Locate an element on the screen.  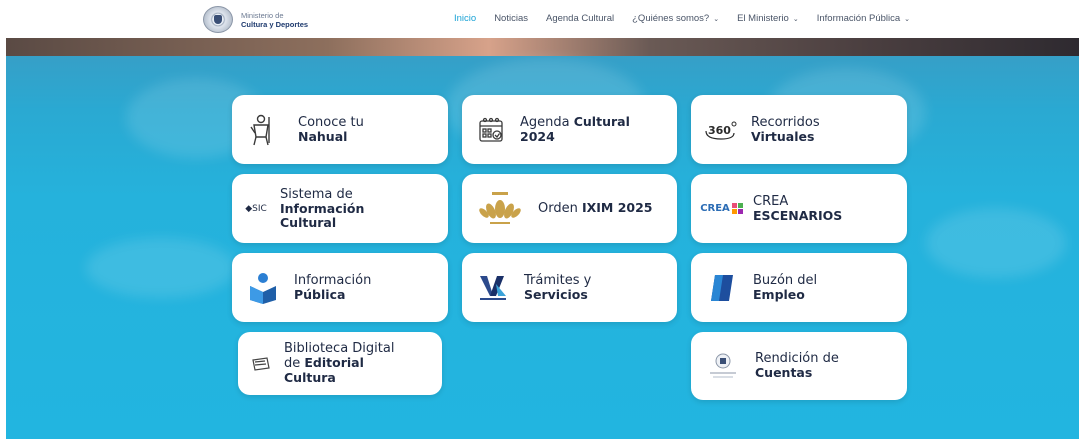
nav-el-ministerio: El Ministerio ⌄ is located at coordinates (768, 18).